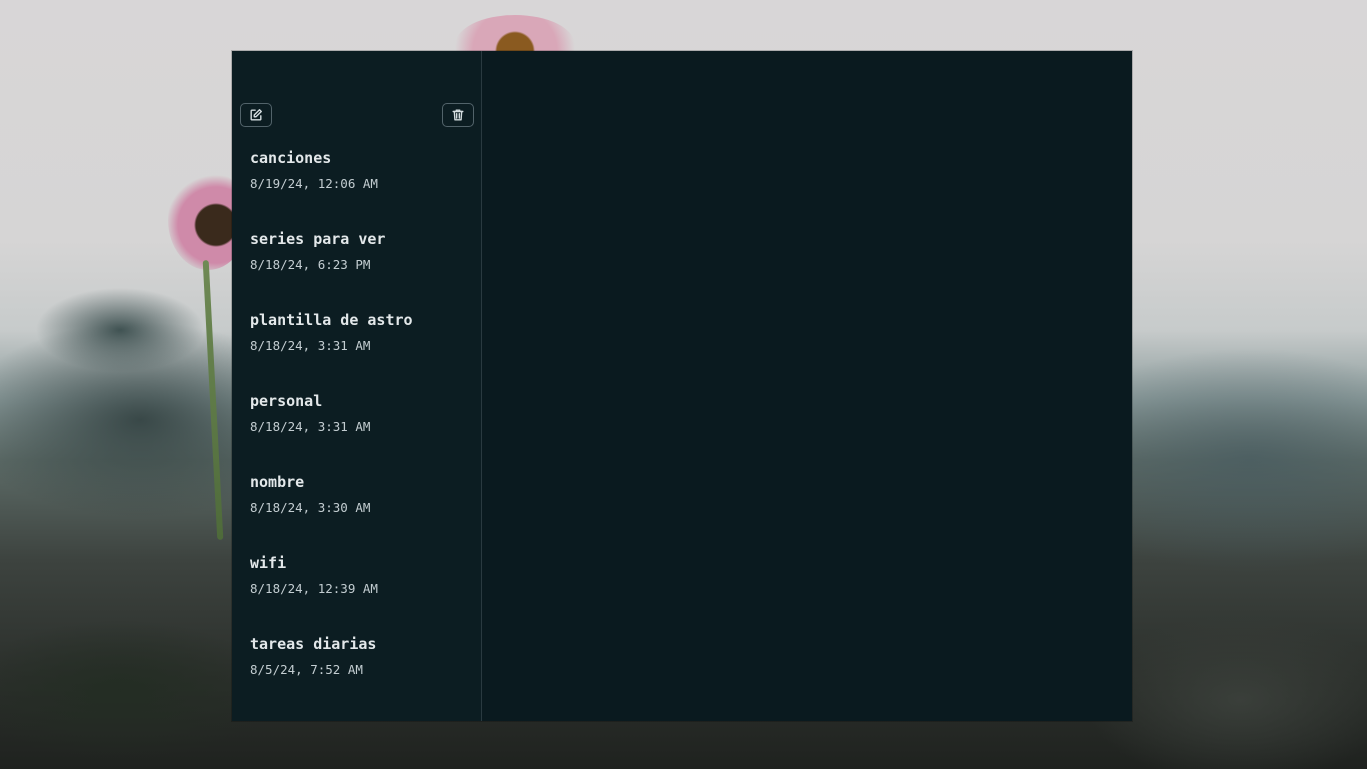 This screenshot has width=1367, height=769. I want to click on note-date: 8/5/24, 7:52 AM, so click(306, 669).